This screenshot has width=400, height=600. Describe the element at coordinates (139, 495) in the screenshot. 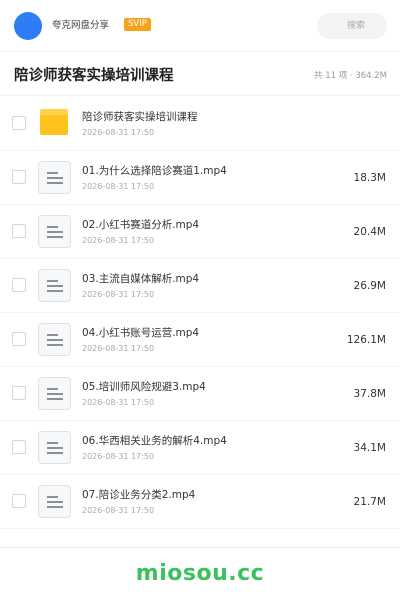

I see `file-name: 07.陪诊业务分类2.mp4` at that location.